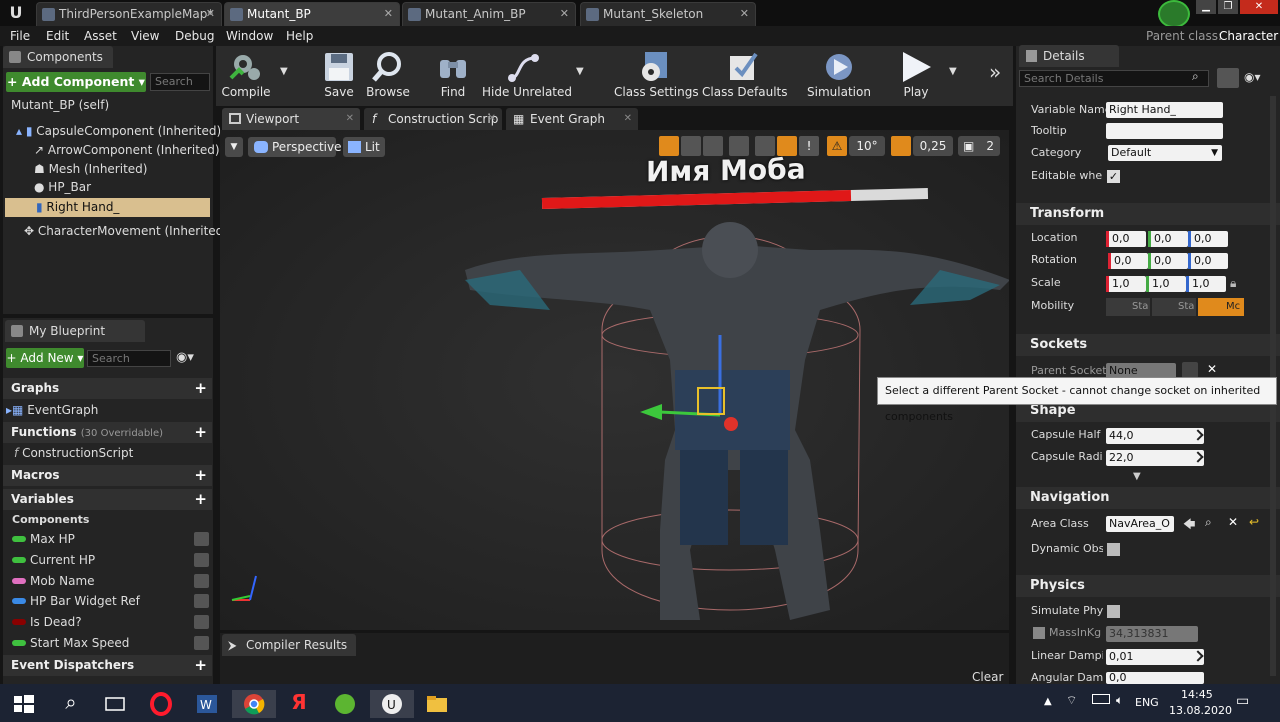 The height and width of the screenshot is (722, 1280). Describe the element at coordinates (112, 643) in the screenshot. I see `variable-item: Start Max Speed` at that location.